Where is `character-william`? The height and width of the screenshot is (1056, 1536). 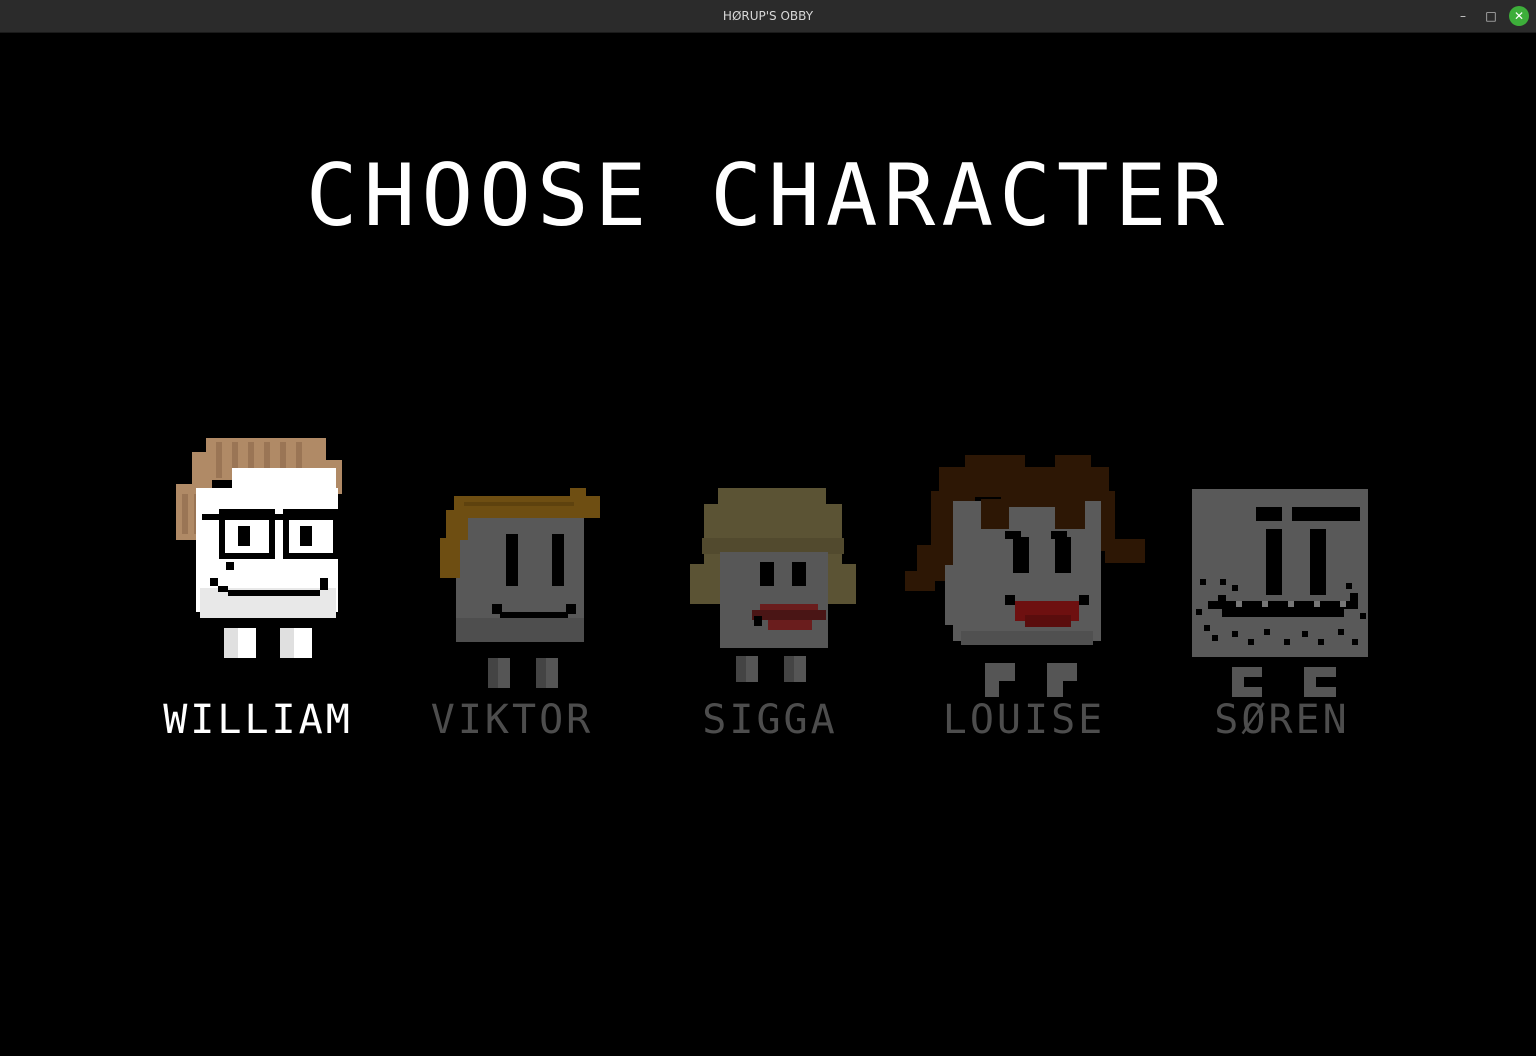
character-william is located at coordinates (260, 548).